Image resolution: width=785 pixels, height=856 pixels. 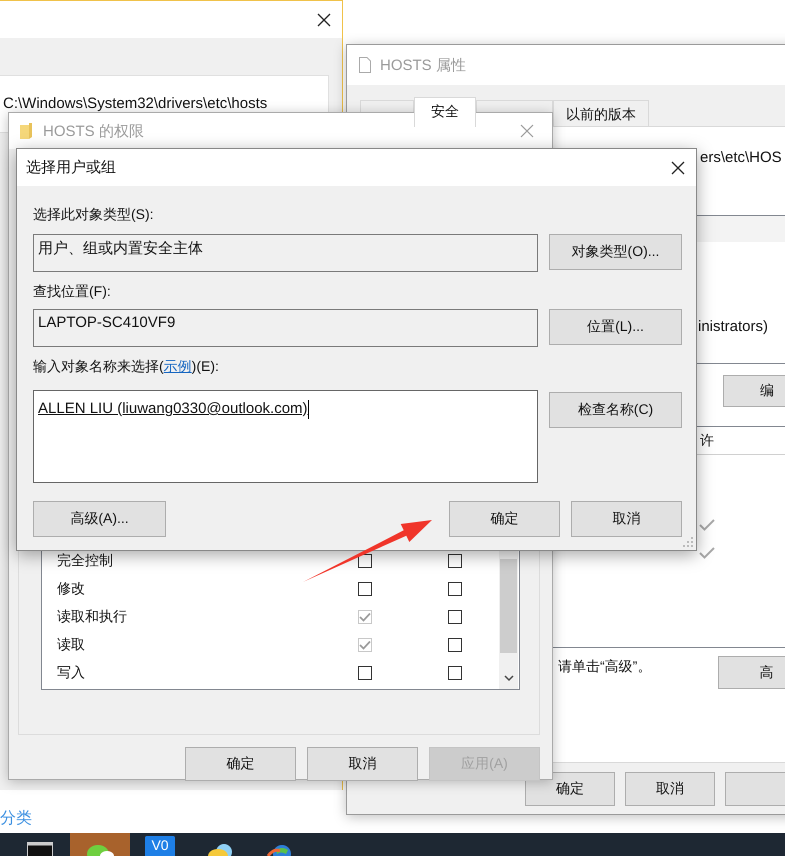 I want to click on list-item: inistrators), so click(x=741, y=327).